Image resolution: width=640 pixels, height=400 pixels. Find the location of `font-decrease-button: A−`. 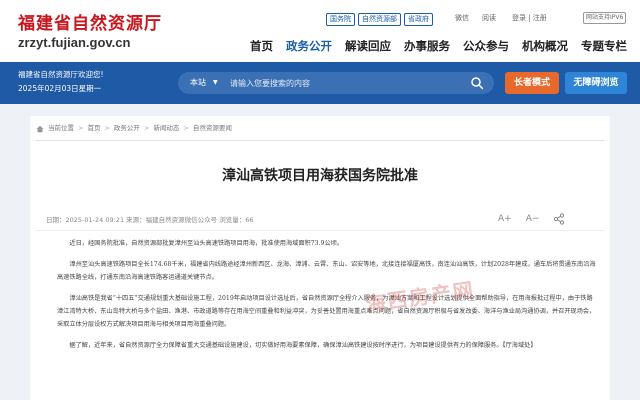

font-decrease-button: A− is located at coordinates (533, 219).